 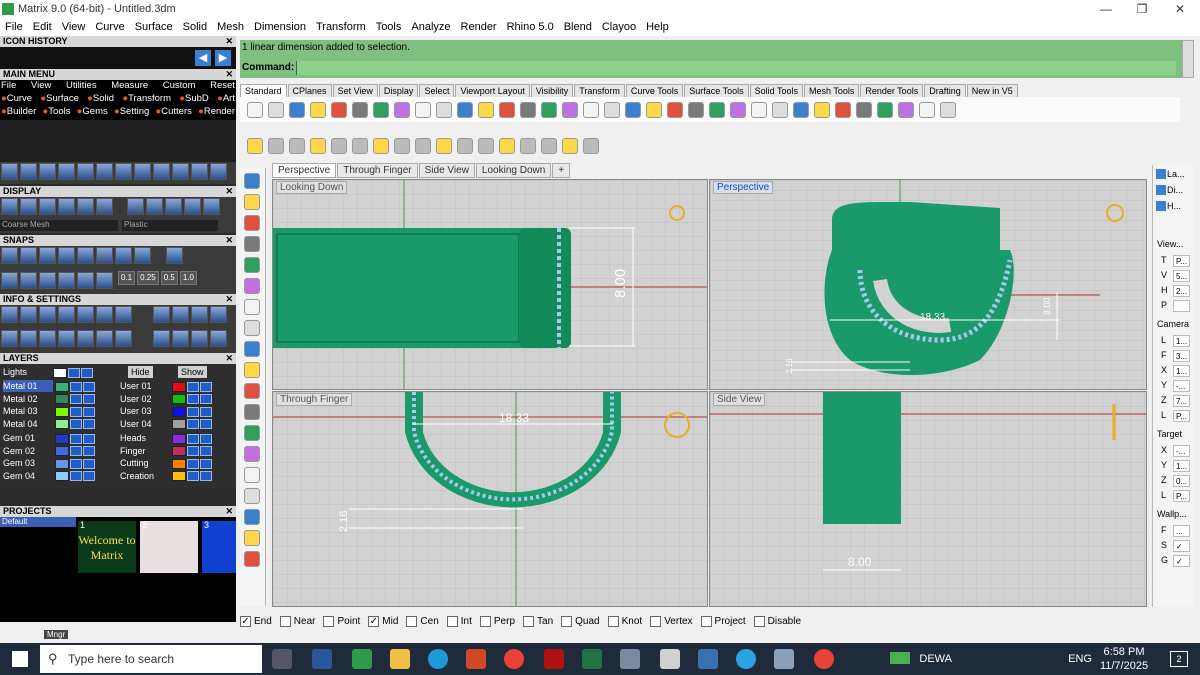 What do you see at coordinates (230, 27) in the screenshot?
I see `menu-item-mesh: Mesh` at bounding box center [230, 27].